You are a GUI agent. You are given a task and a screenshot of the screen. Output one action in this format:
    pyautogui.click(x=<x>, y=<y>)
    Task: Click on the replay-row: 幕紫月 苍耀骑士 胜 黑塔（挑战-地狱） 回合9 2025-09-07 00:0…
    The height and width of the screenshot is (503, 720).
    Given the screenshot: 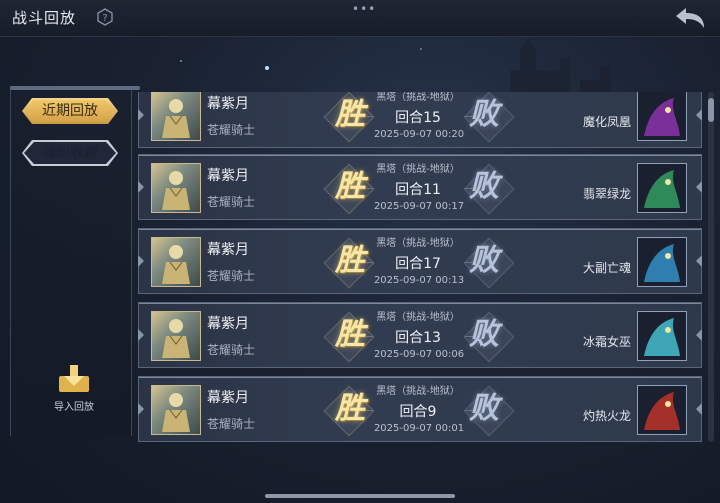 What is the action you would take?
    pyautogui.click(x=420, y=409)
    